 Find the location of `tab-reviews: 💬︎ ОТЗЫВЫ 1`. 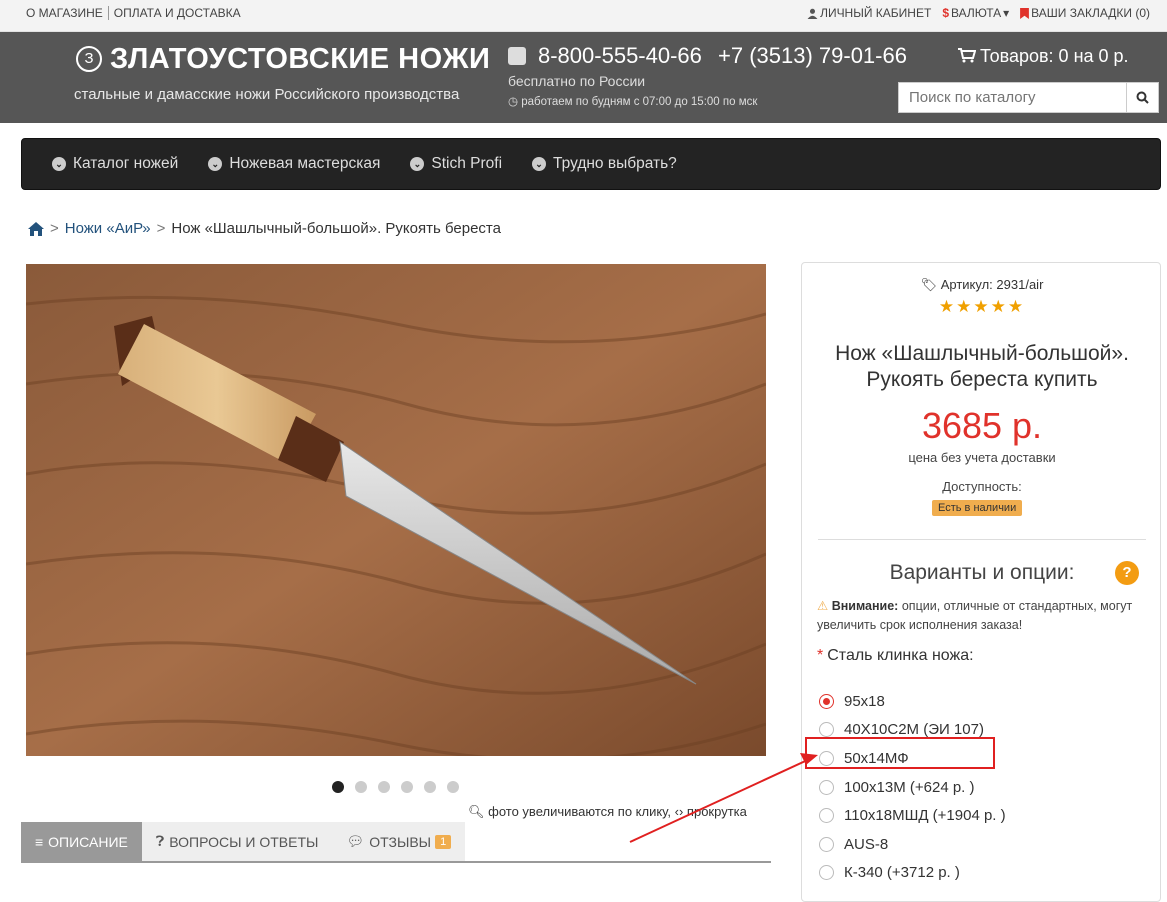

tab-reviews: 💬︎ ОТЗЫВЫ 1 is located at coordinates (399, 841).